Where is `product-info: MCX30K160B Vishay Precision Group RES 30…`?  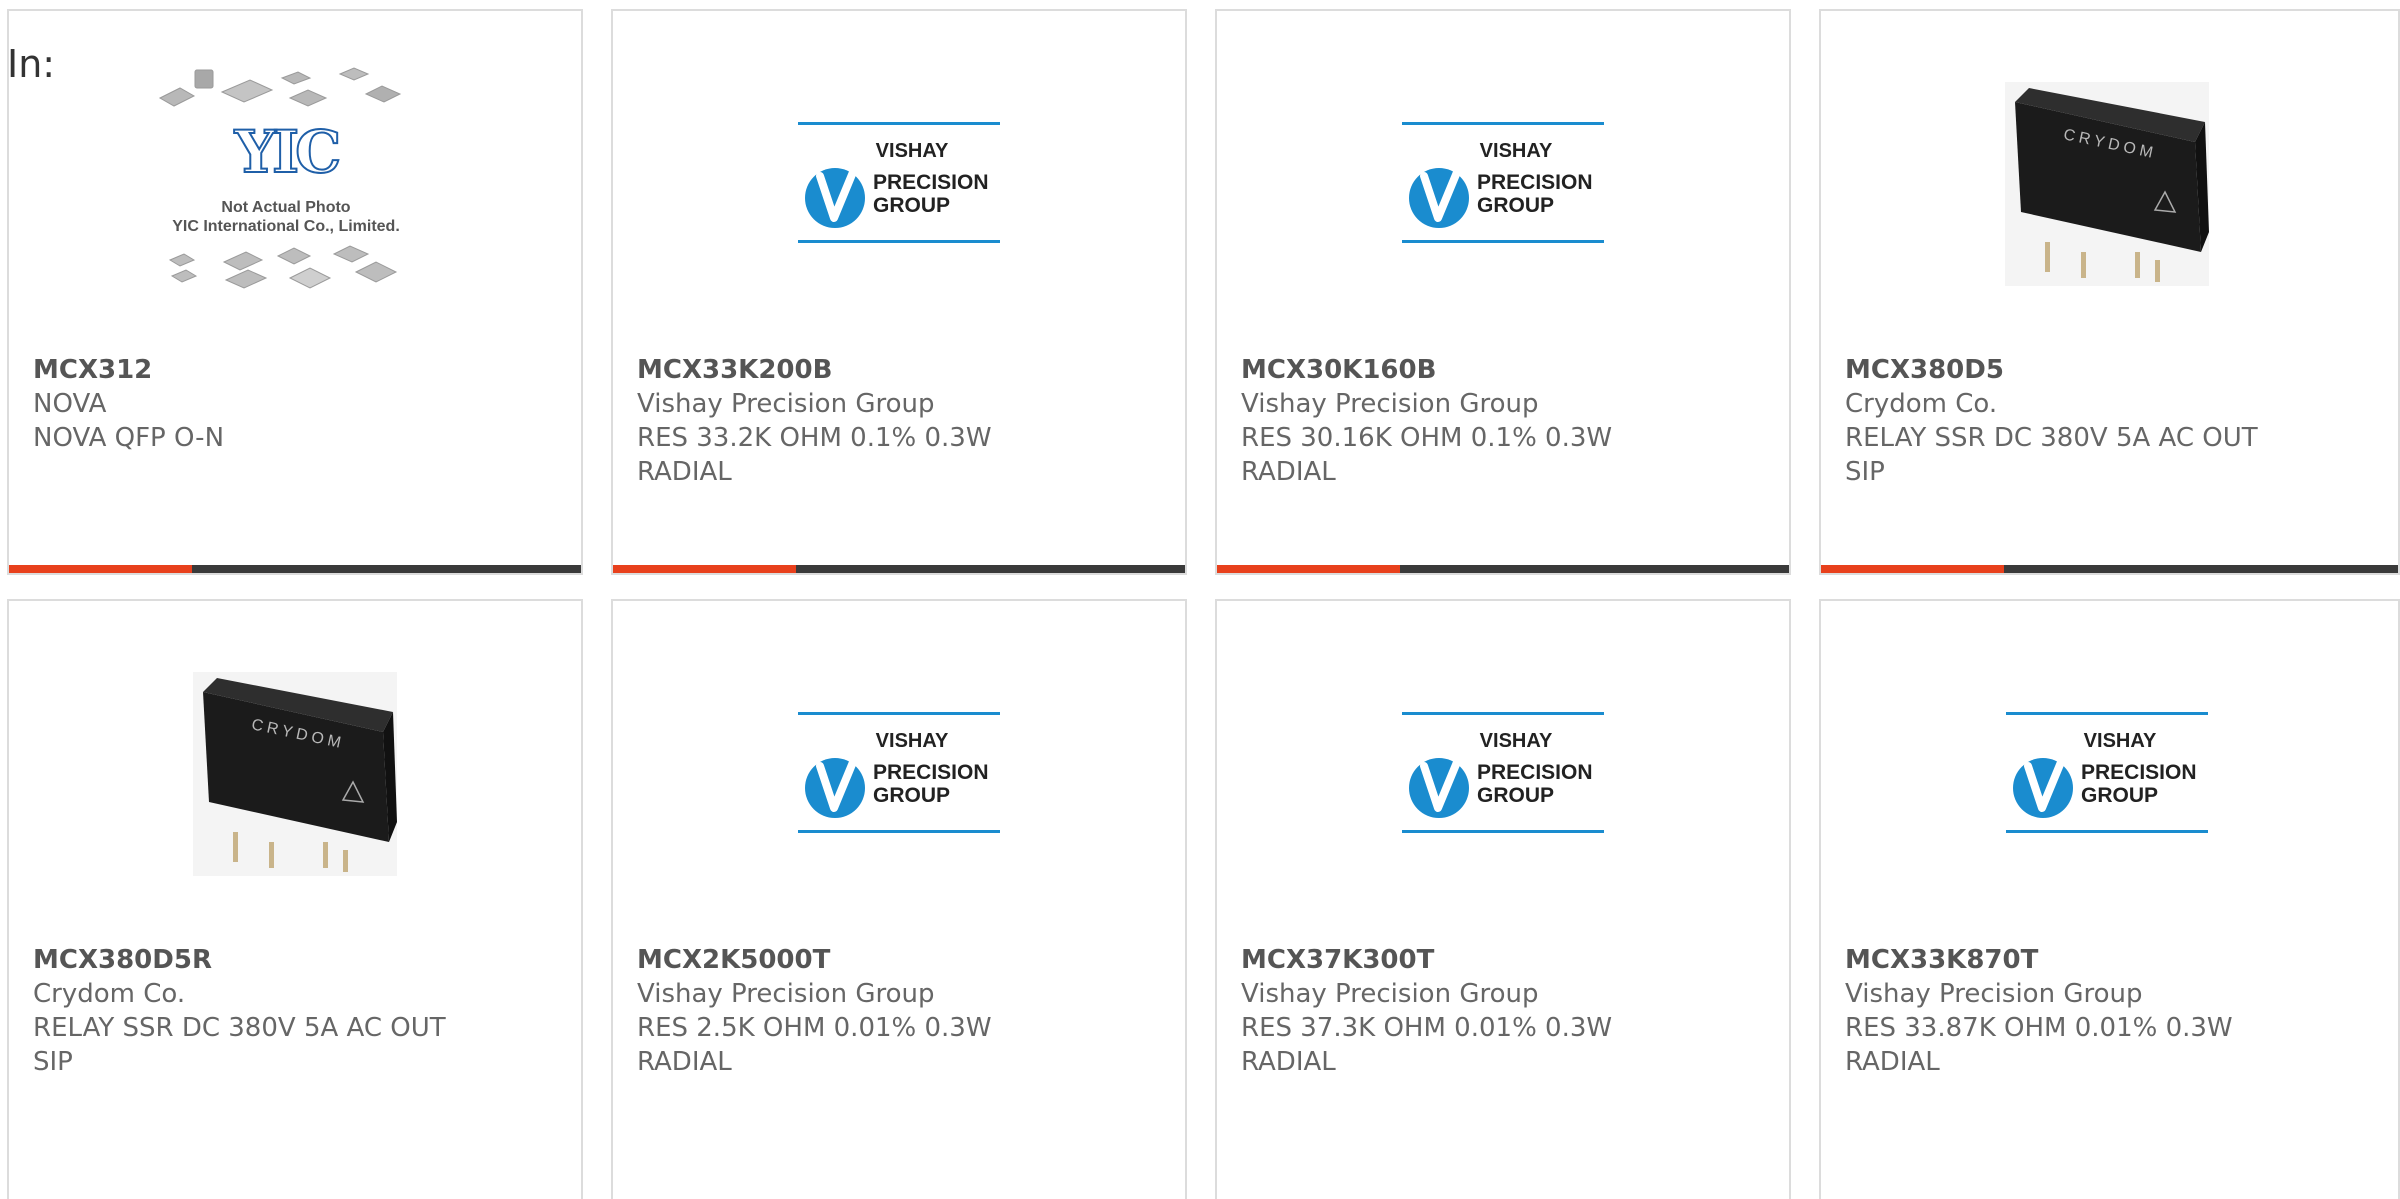
product-info: MCX30K160B Vishay Precision Group RES 30… is located at coordinates (1511, 421).